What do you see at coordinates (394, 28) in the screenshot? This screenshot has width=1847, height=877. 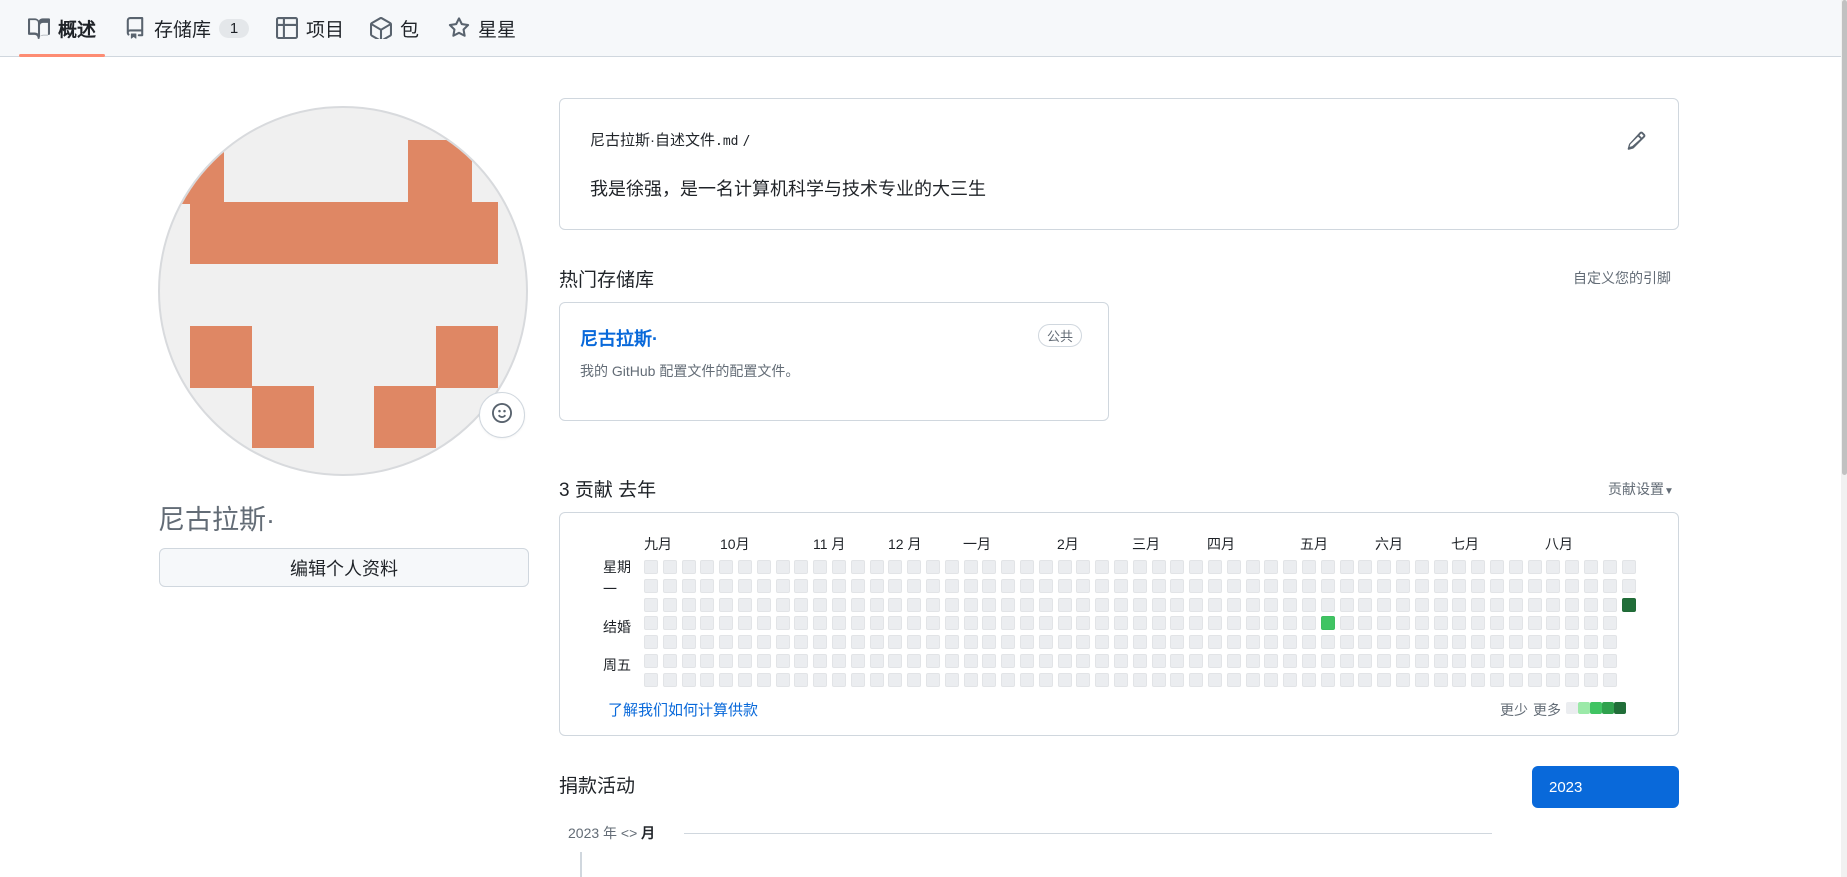 I see `tab-packages: 包` at bounding box center [394, 28].